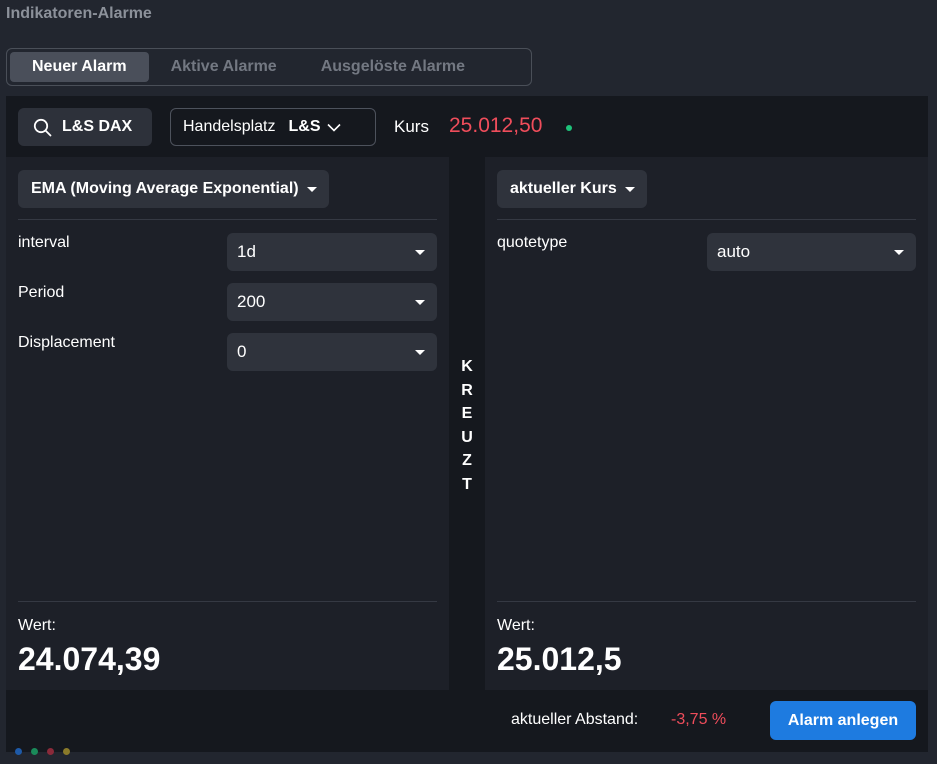  Describe the element at coordinates (332, 352) in the screenshot. I see `displacement-select: 0` at that location.